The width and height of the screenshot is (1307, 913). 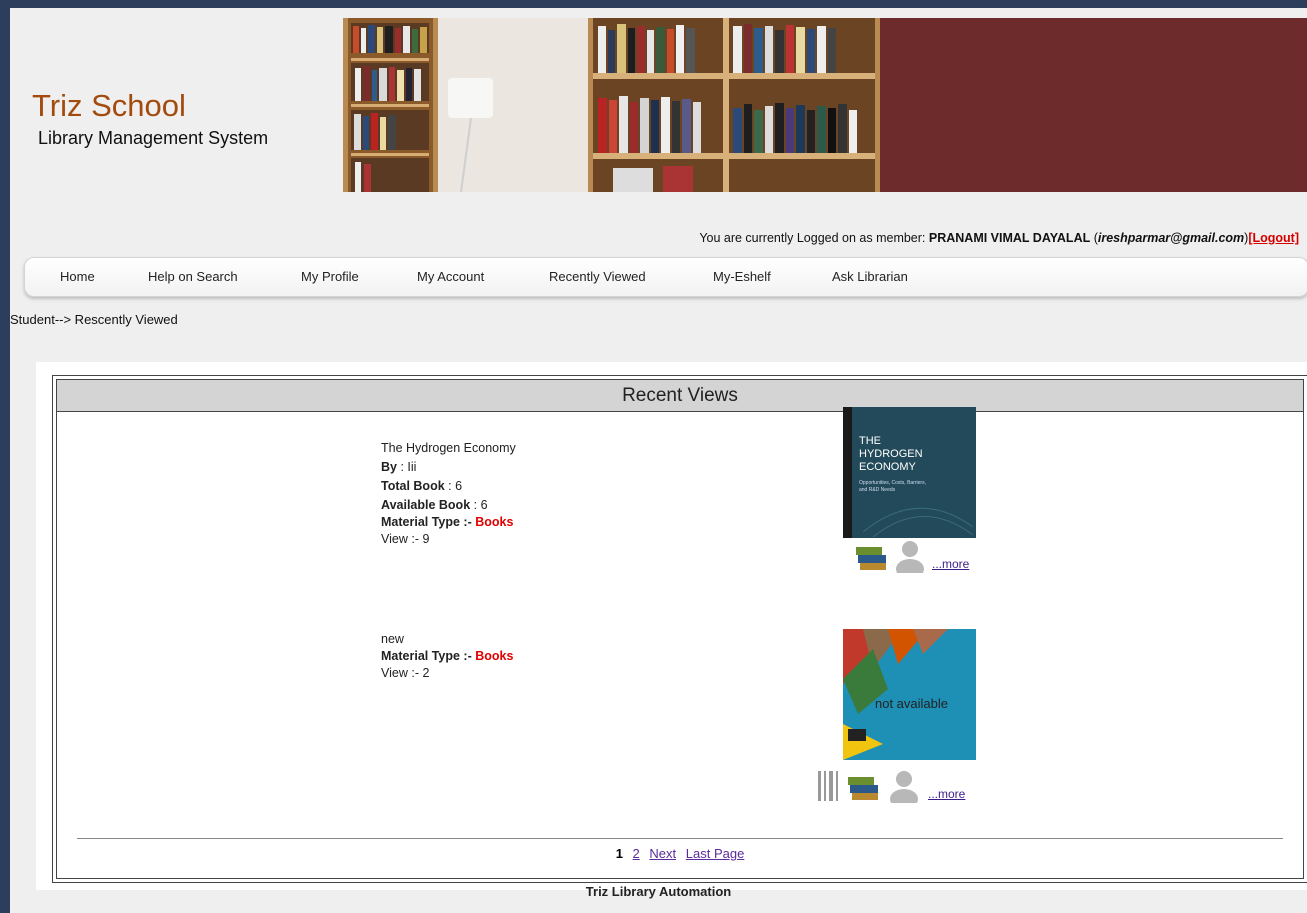 What do you see at coordinates (814, 238) in the screenshot?
I see `login-prefix: You are currently Logged on as member:` at bounding box center [814, 238].